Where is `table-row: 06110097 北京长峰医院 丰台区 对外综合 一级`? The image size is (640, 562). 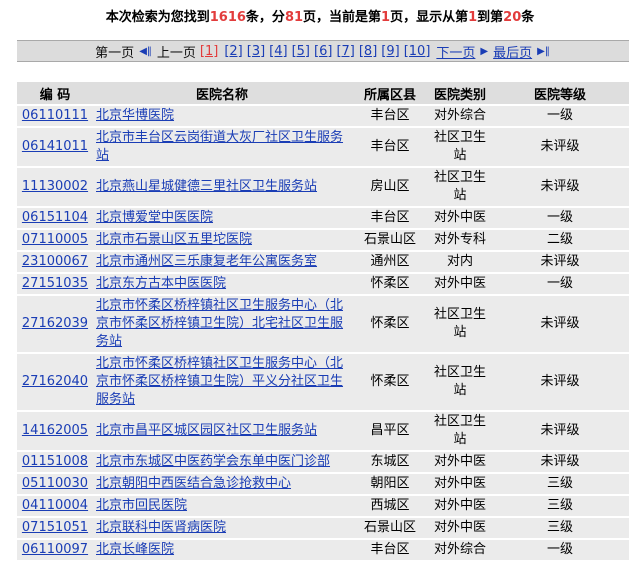
table-row: 06110097 北京长峰医院 丰台区 对外综合 一级 is located at coordinates (323, 550).